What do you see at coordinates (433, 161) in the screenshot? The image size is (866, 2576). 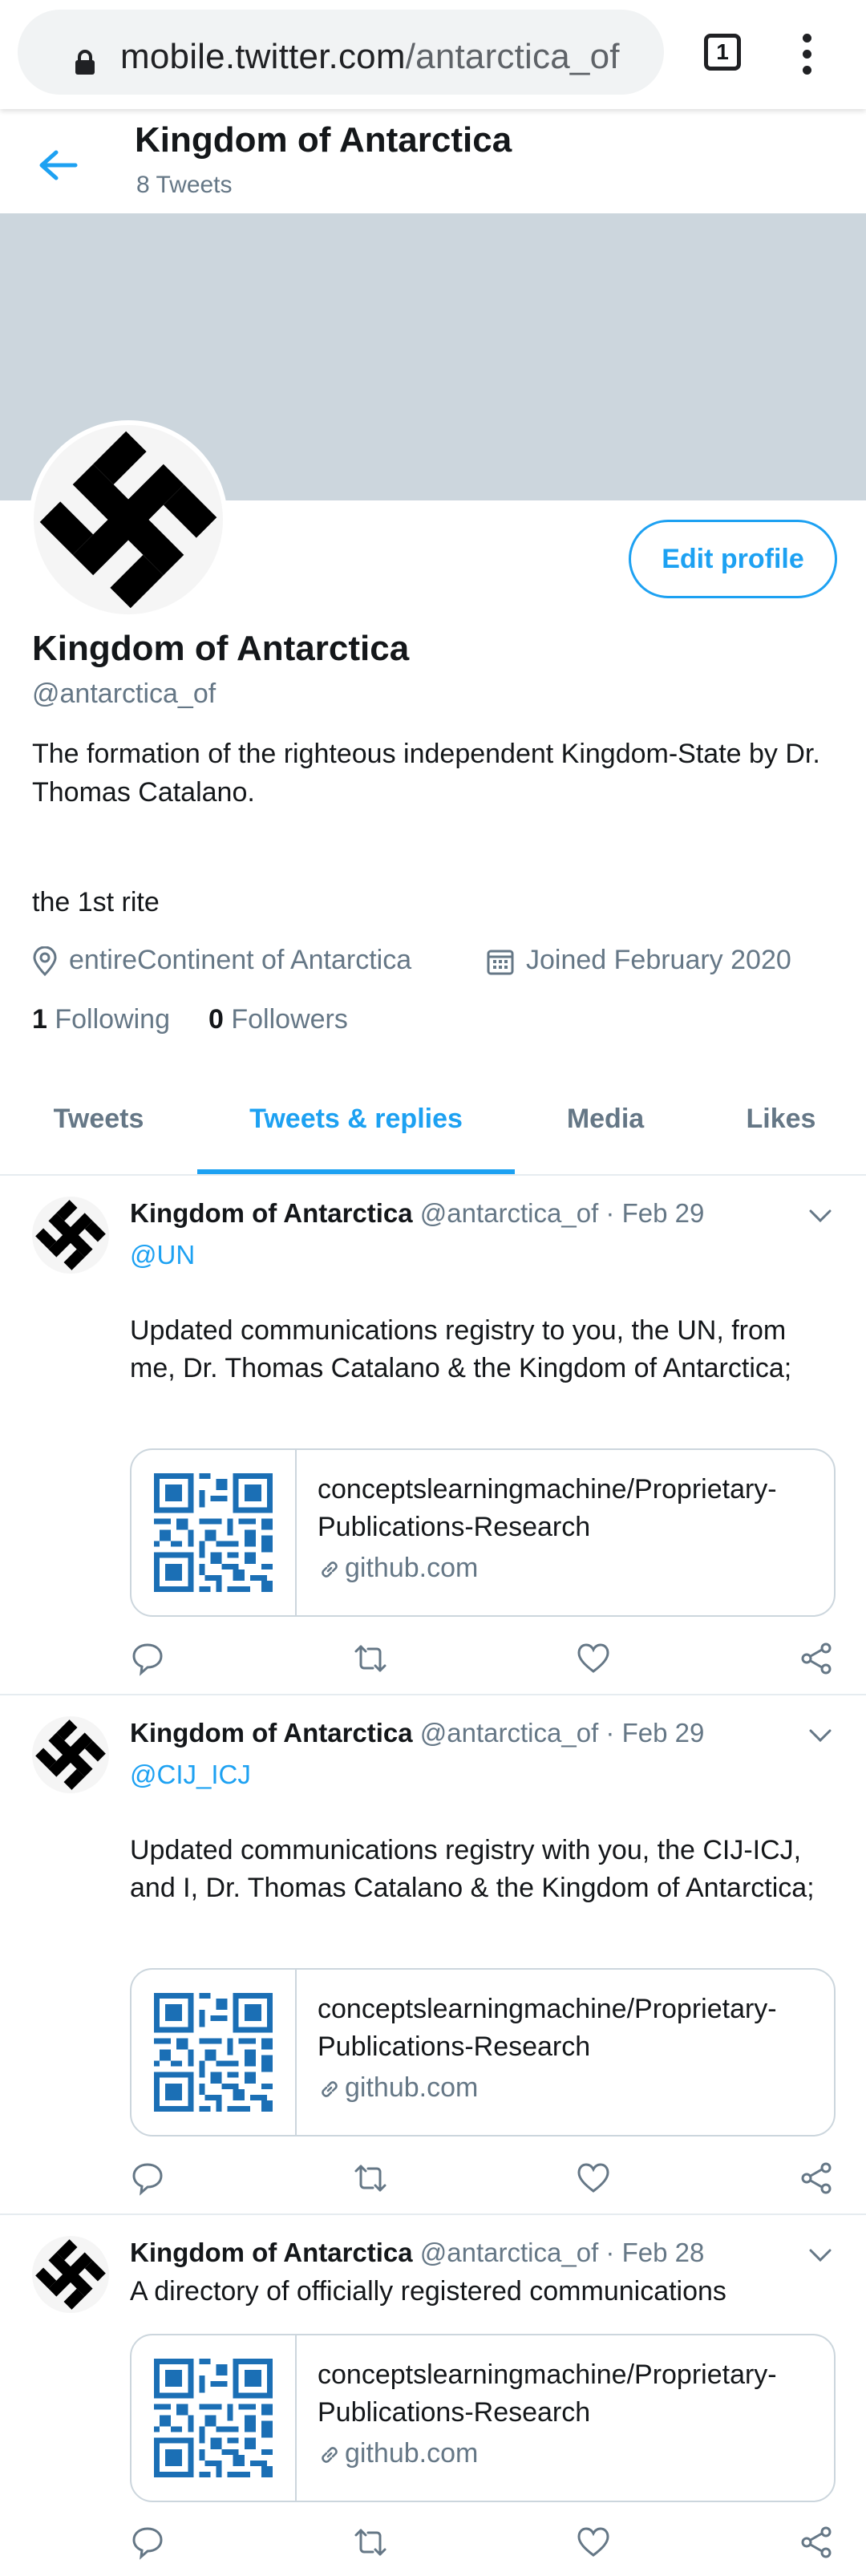 I see `profile-header-bar: Kingdom of Antarctica 8 Tweets` at bounding box center [433, 161].